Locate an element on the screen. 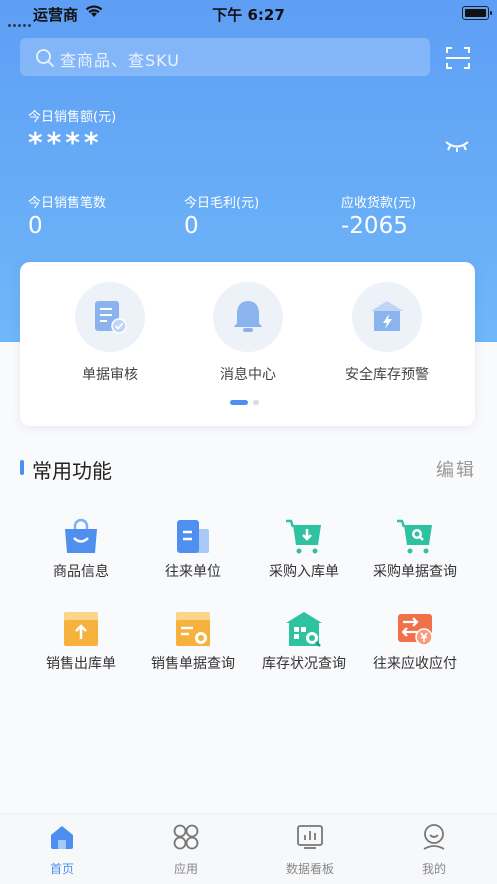  quick-action-message-center: 消息中心 is located at coordinates (248, 332).